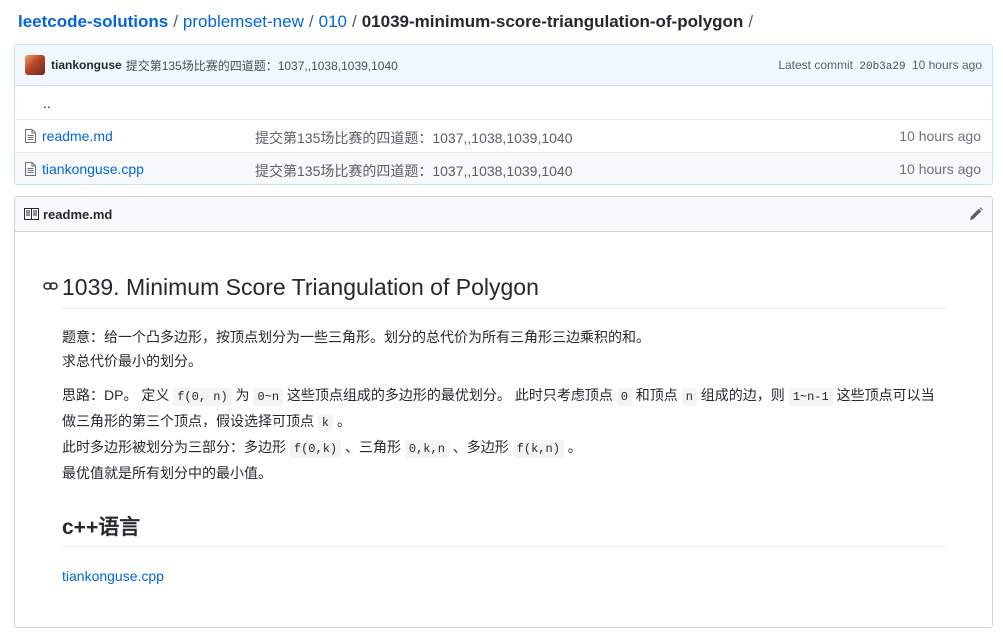 The height and width of the screenshot is (637, 1003). What do you see at coordinates (51, 286) in the screenshot?
I see `link-icon` at bounding box center [51, 286].